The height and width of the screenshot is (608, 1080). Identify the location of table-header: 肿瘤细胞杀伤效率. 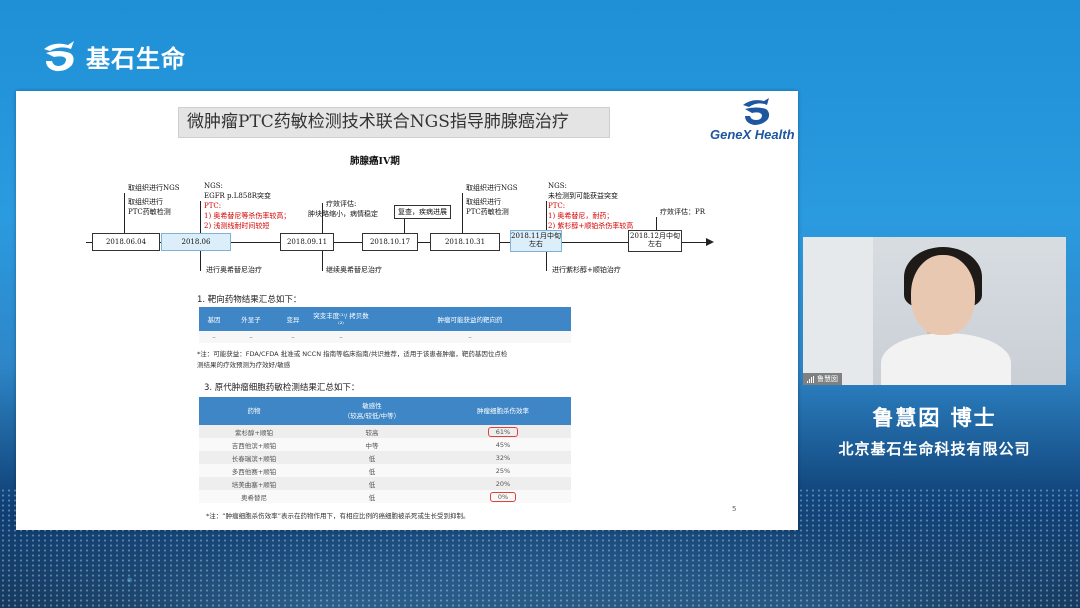
(503, 411).